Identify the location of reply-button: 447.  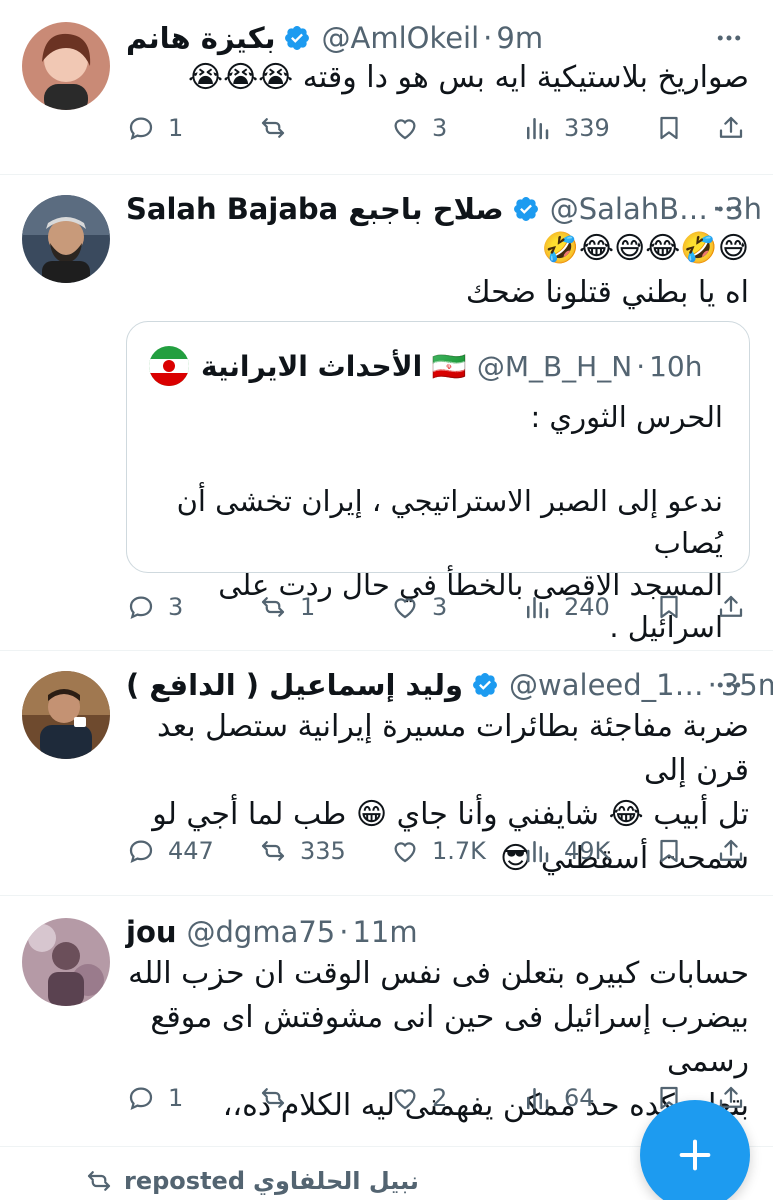
(170, 851).